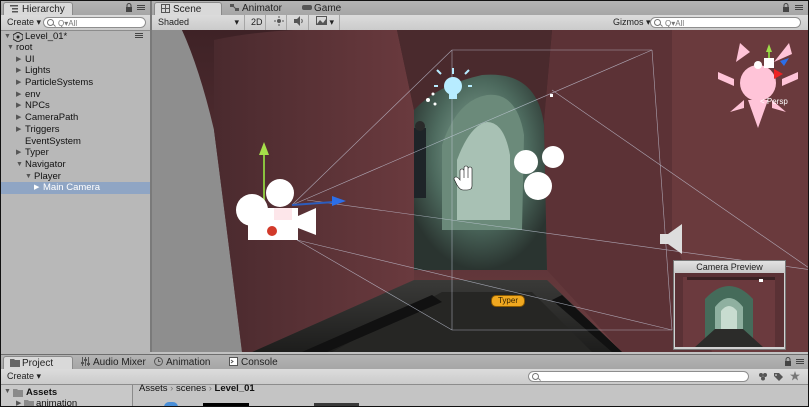  What do you see at coordinates (38, 71) in the screenshot?
I see `hierarchy-item-label: Lights` at bounding box center [38, 71].